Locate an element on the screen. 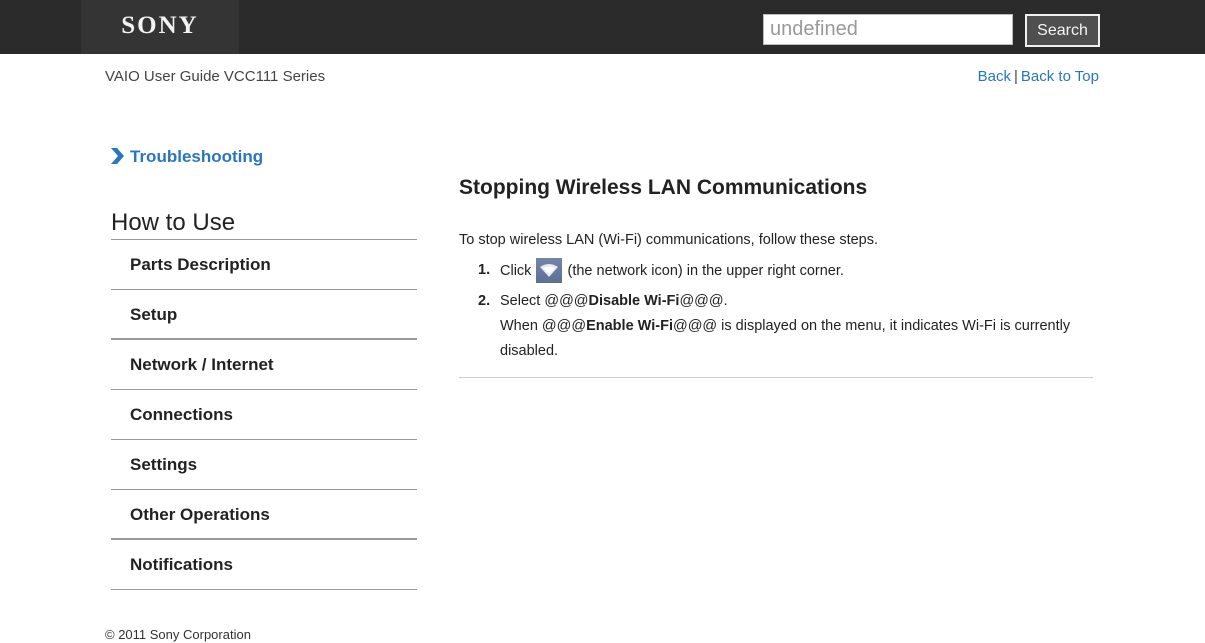 The width and height of the screenshot is (1205, 643). guide-title: VAIO User Guide VCC111 Series is located at coordinates (215, 76).